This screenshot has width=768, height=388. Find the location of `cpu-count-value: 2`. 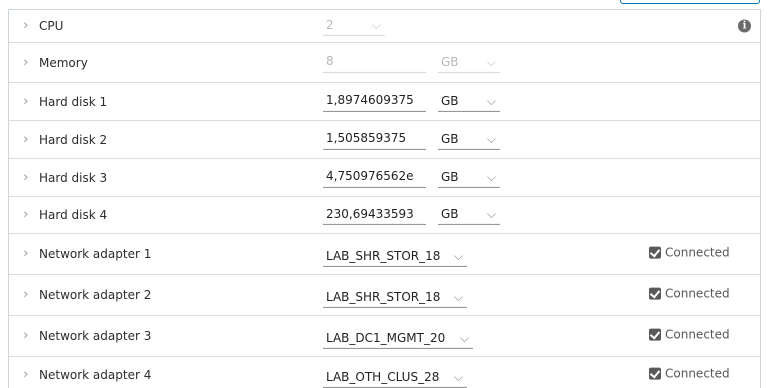

cpu-count-value: 2 is located at coordinates (330, 24).